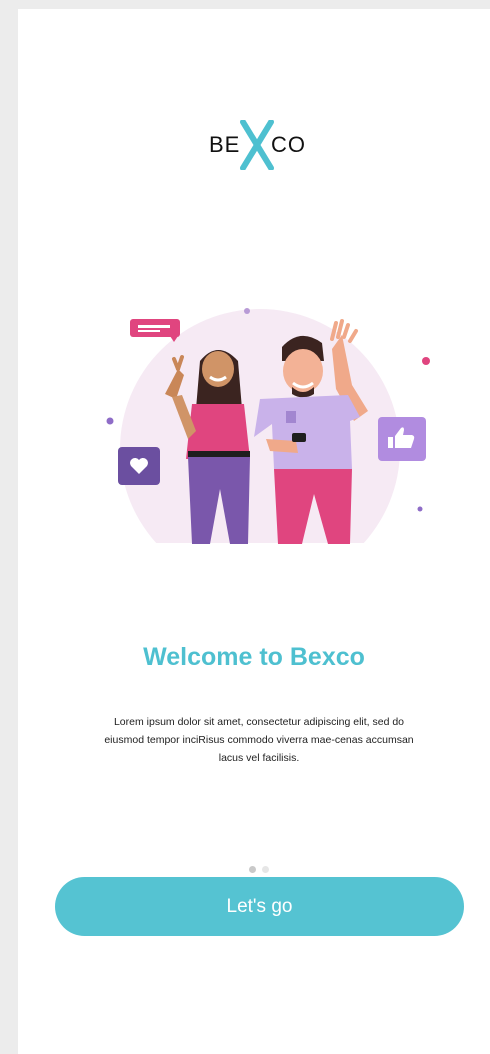  I want to click on logo-x-mark, so click(257, 145).